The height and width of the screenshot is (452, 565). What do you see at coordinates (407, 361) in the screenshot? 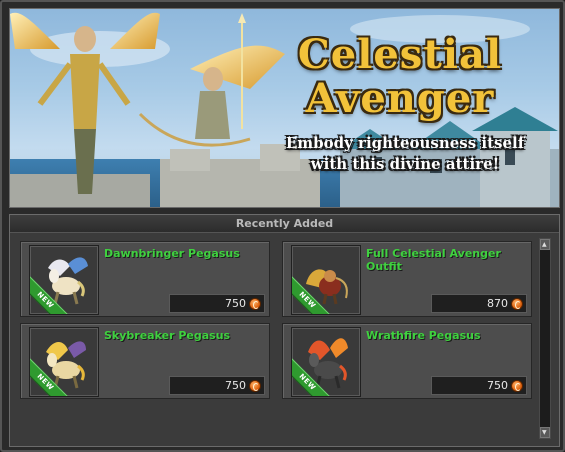
I see `store-item-wrathfire-pegasus: NEW Wrathfire Pegasus 750` at bounding box center [407, 361].